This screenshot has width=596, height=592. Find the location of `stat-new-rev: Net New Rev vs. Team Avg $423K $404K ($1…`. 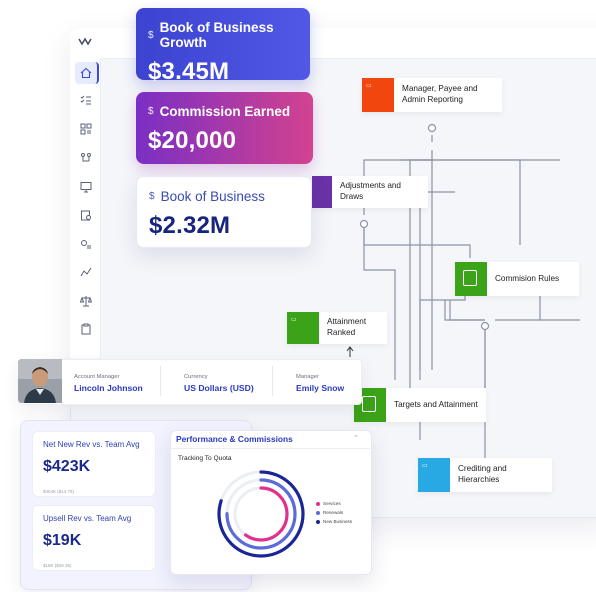

stat-new-rev: Net New Rev vs. Team Avg $423K $404K ($1… is located at coordinates (94, 464).